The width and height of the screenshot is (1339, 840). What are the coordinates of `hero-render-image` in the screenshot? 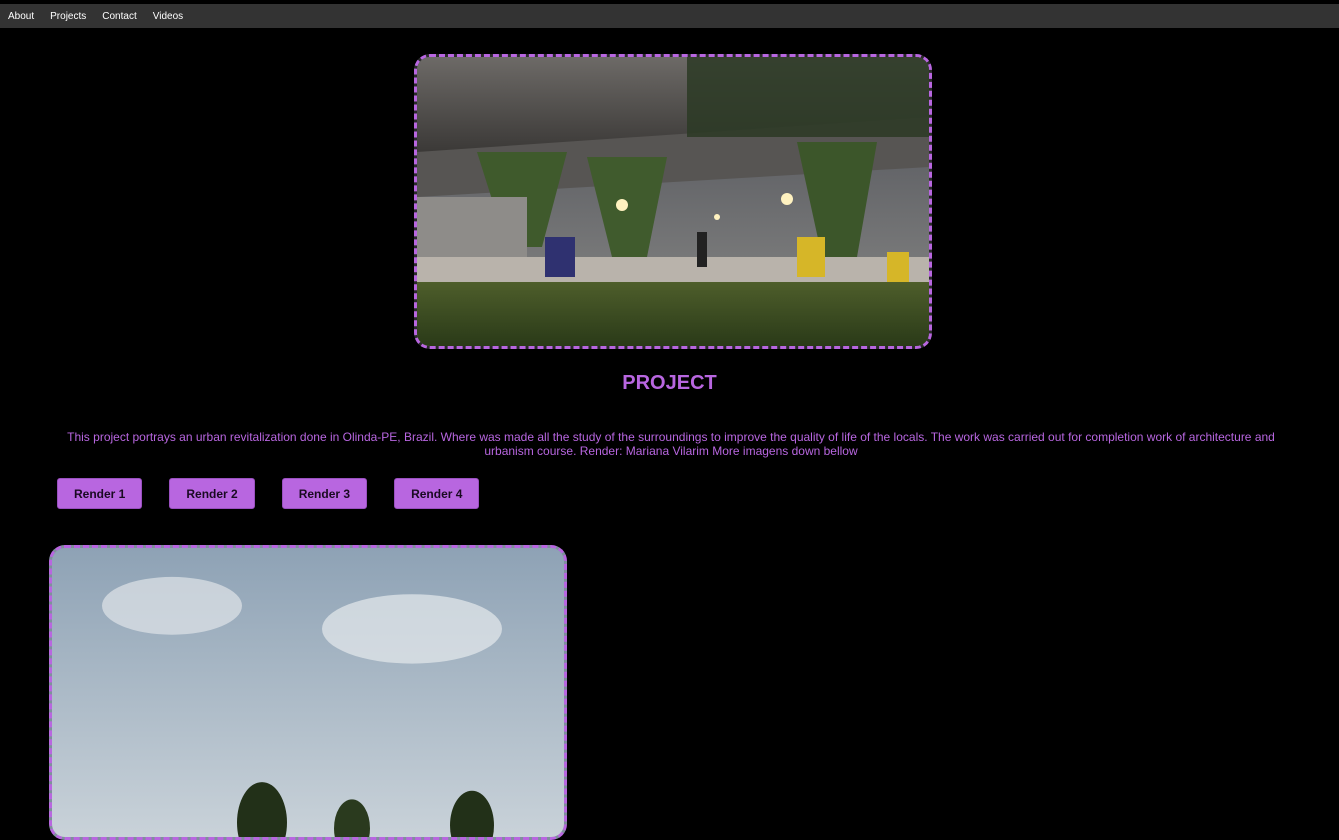 It's located at (673, 201).